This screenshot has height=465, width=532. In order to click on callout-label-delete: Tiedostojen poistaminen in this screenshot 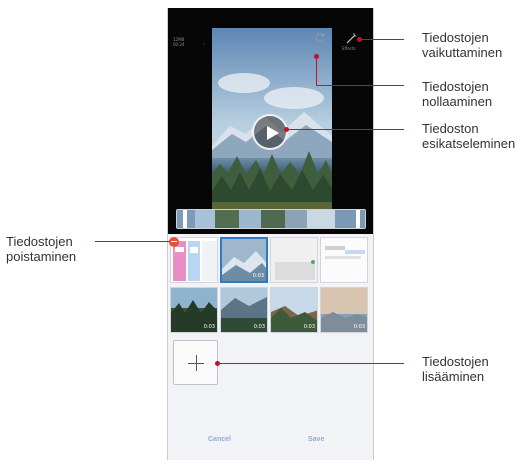, I will do `click(41, 249)`.